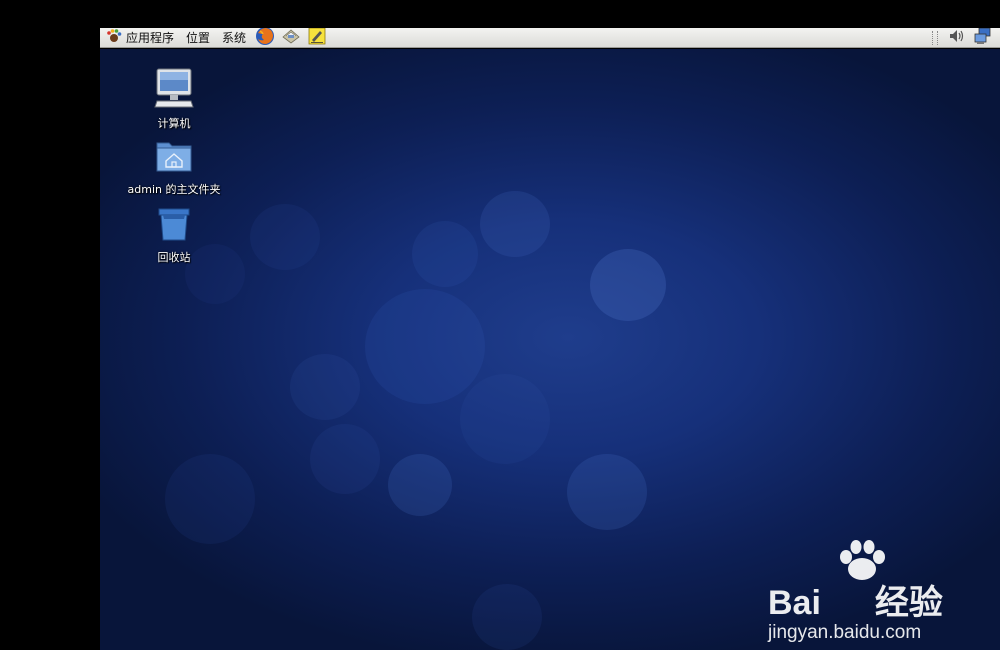 The width and height of the screenshot is (1000, 650). I want to click on applications-menu-label: 应用程序, so click(150, 38).